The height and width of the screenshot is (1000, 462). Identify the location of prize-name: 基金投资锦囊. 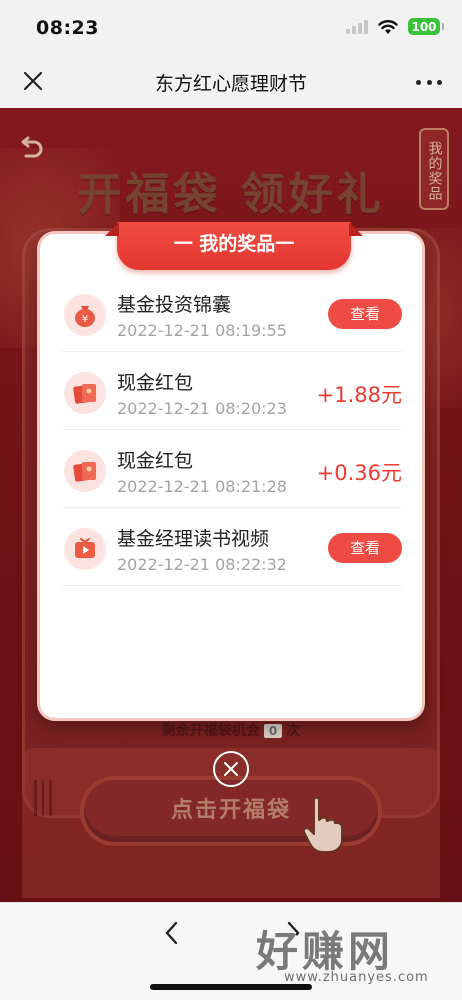
(174, 305).